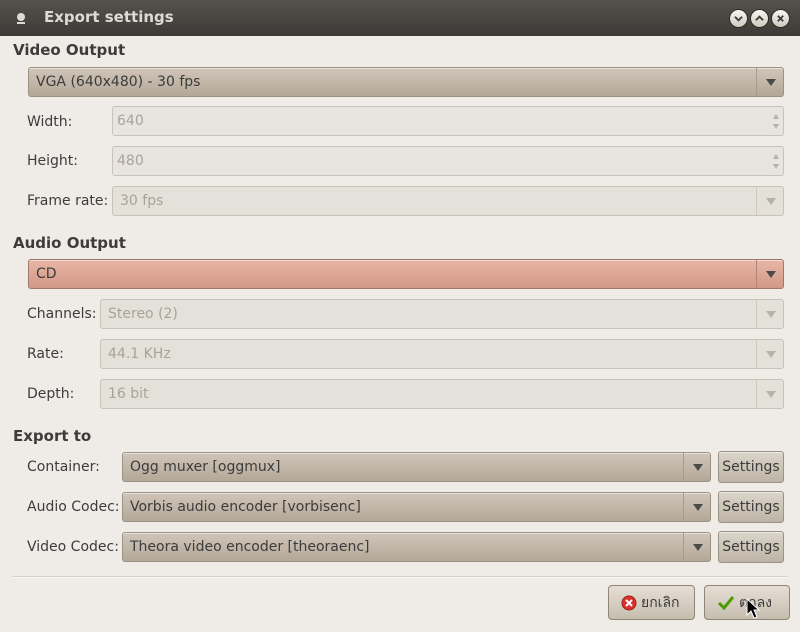 The image size is (800, 632). What do you see at coordinates (416, 467) in the screenshot?
I see `container-combo: Ogg muxer [oggmux]` at bounding box center [416, 467].